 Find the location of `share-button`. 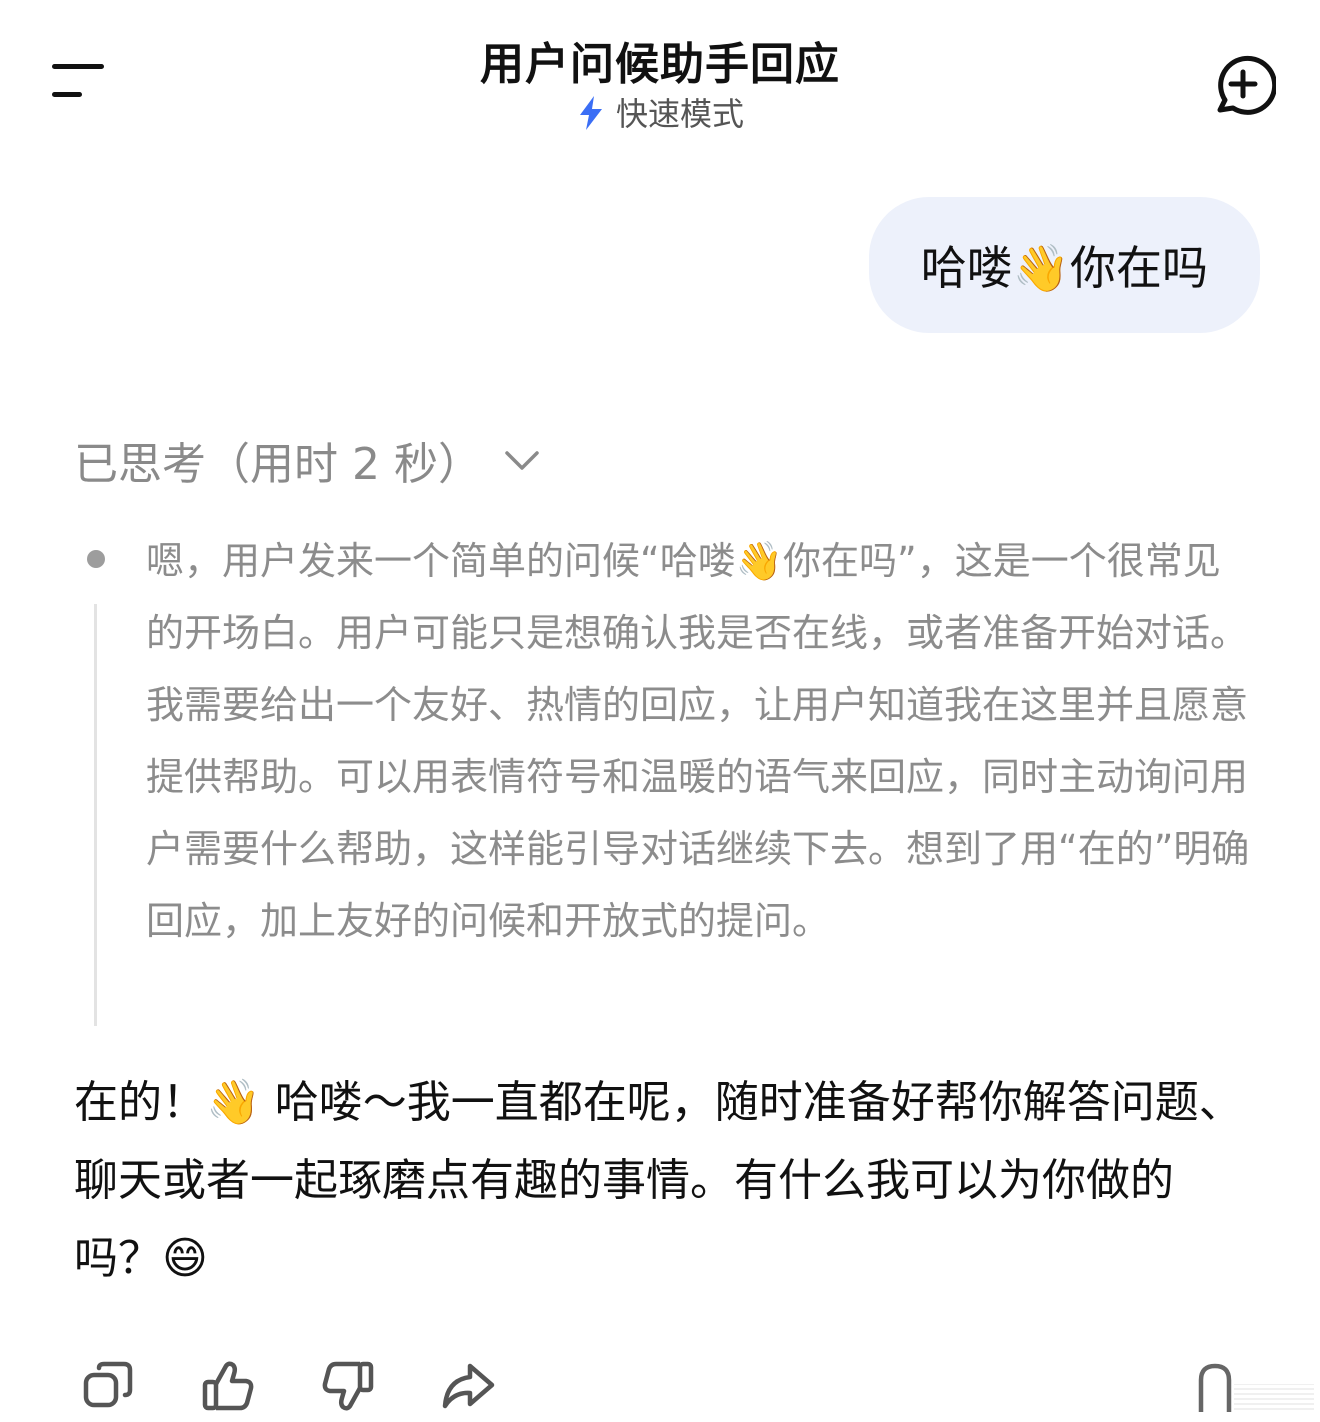

share-button is located at coordinates (468, 1386).